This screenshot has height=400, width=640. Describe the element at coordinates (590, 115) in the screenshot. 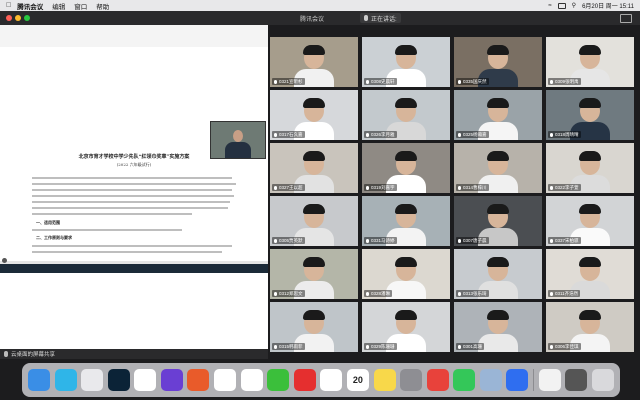

I see `participant-tile: 0318周晴晴` at that location.